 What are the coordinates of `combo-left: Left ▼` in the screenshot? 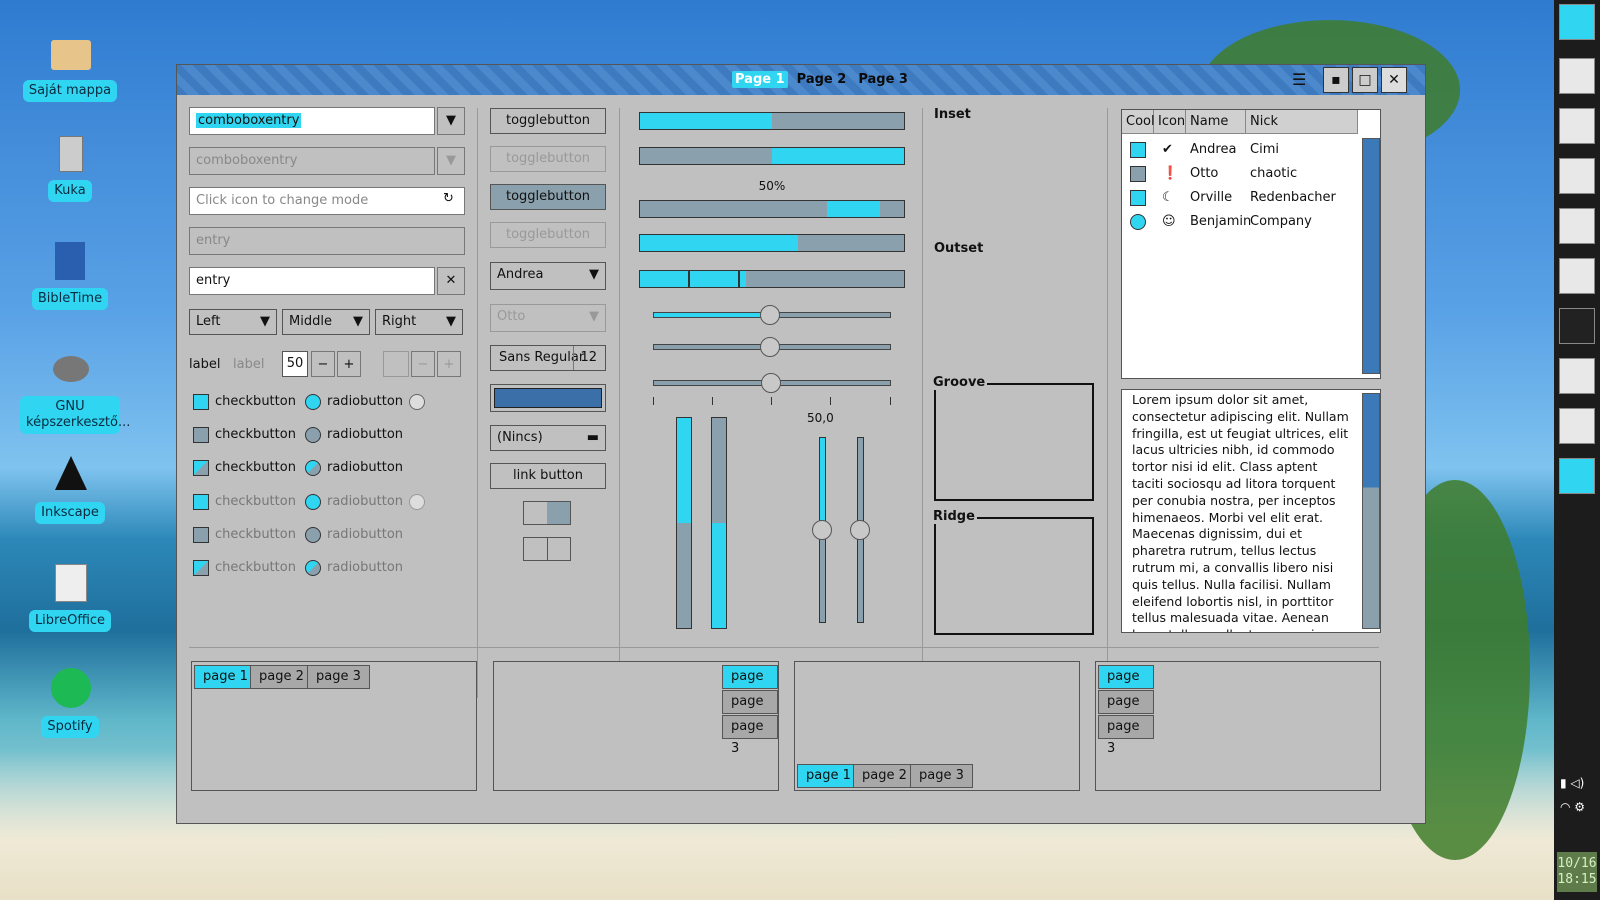 It's located at (233, 322).